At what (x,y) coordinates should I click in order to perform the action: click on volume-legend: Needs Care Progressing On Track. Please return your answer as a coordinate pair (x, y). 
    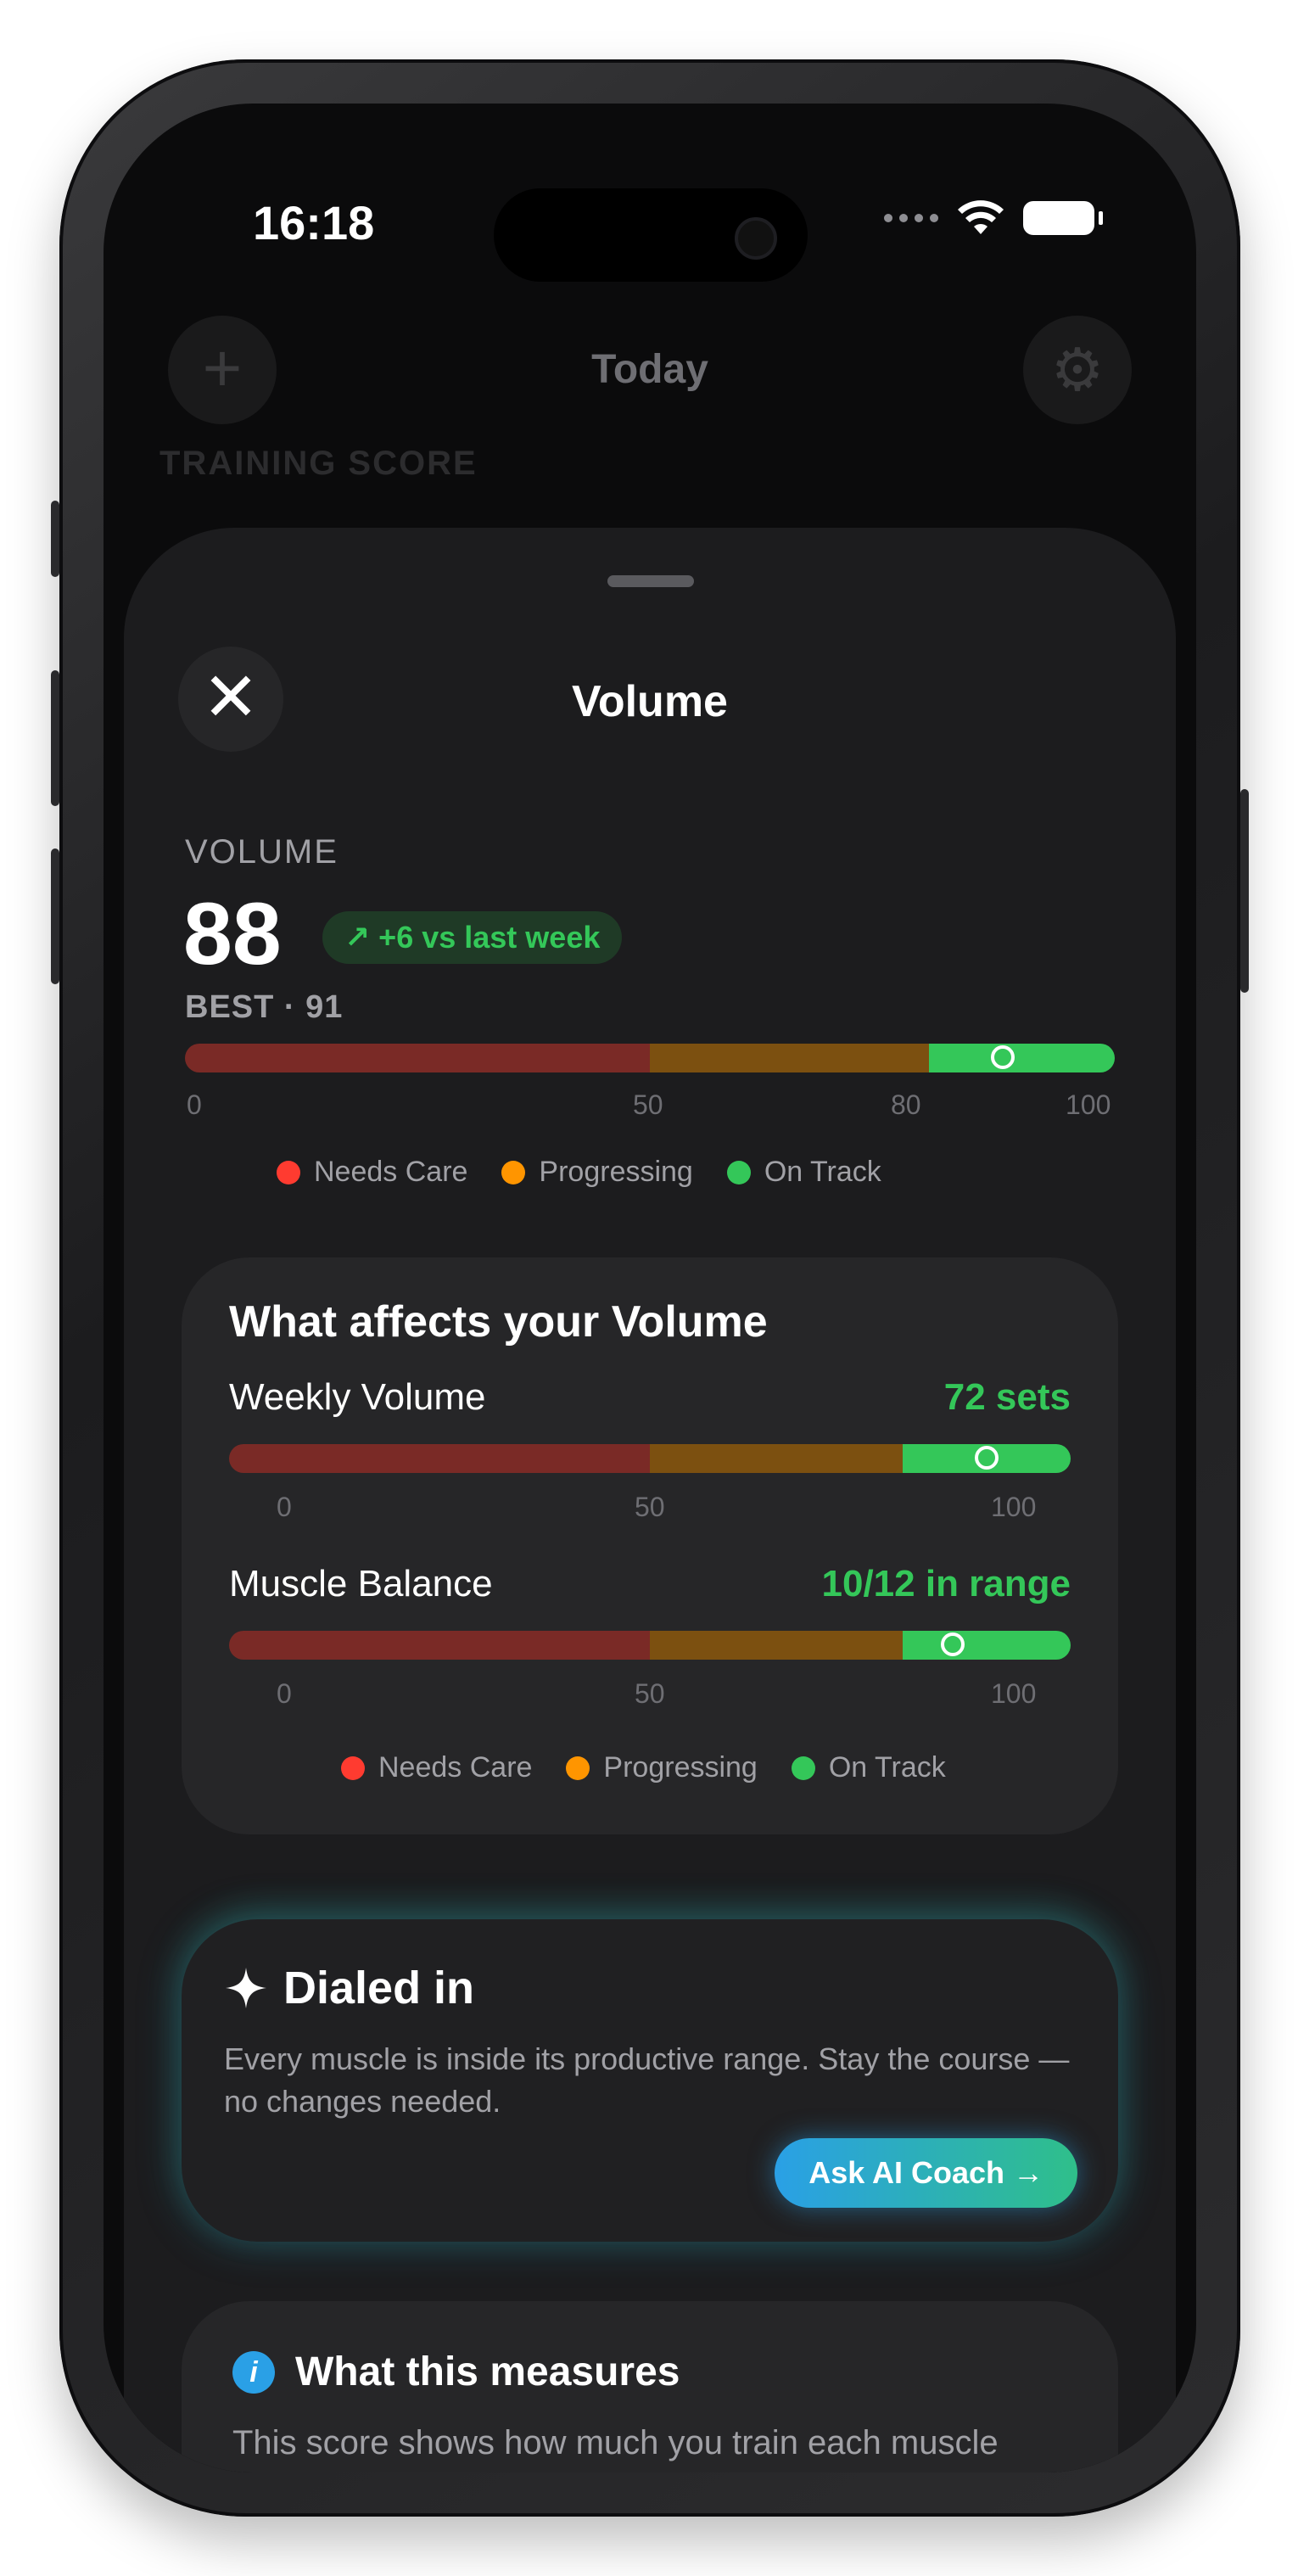
    Looking at the image, I should click on (579, 1172).